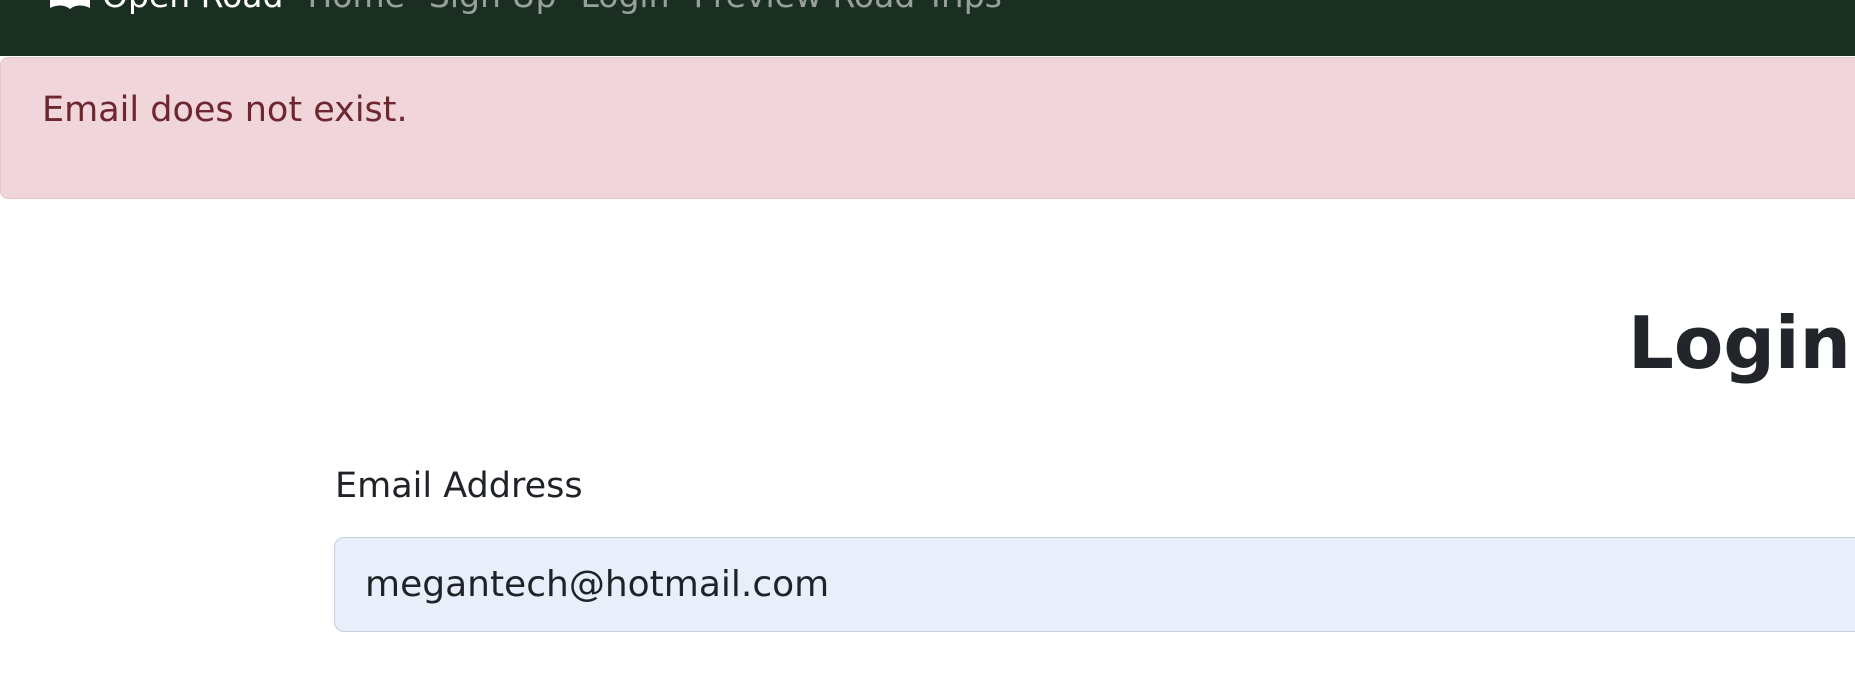  Describe the element at coordinates (1739, 343) in the screenshot. I see `page-title: Login` at that location.